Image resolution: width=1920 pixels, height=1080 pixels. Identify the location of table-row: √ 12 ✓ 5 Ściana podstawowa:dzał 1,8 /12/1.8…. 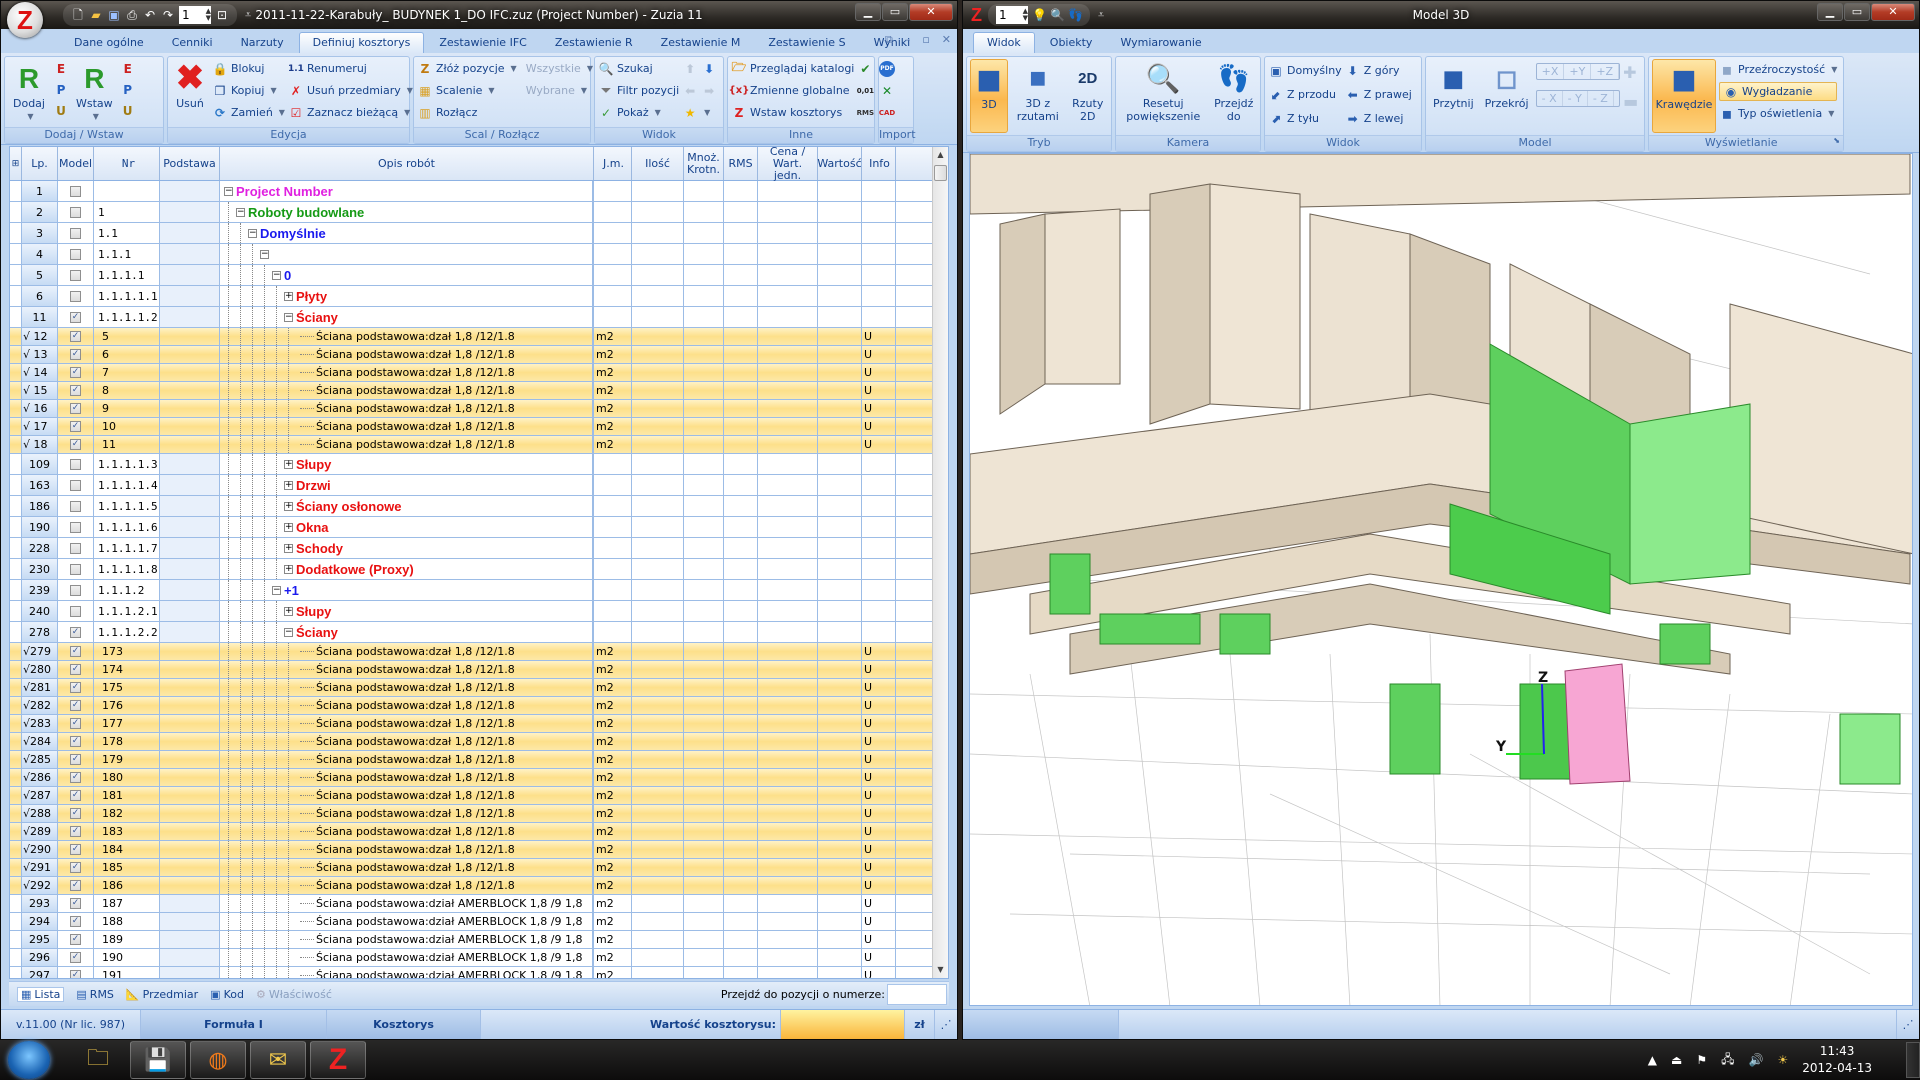
(479, 337).